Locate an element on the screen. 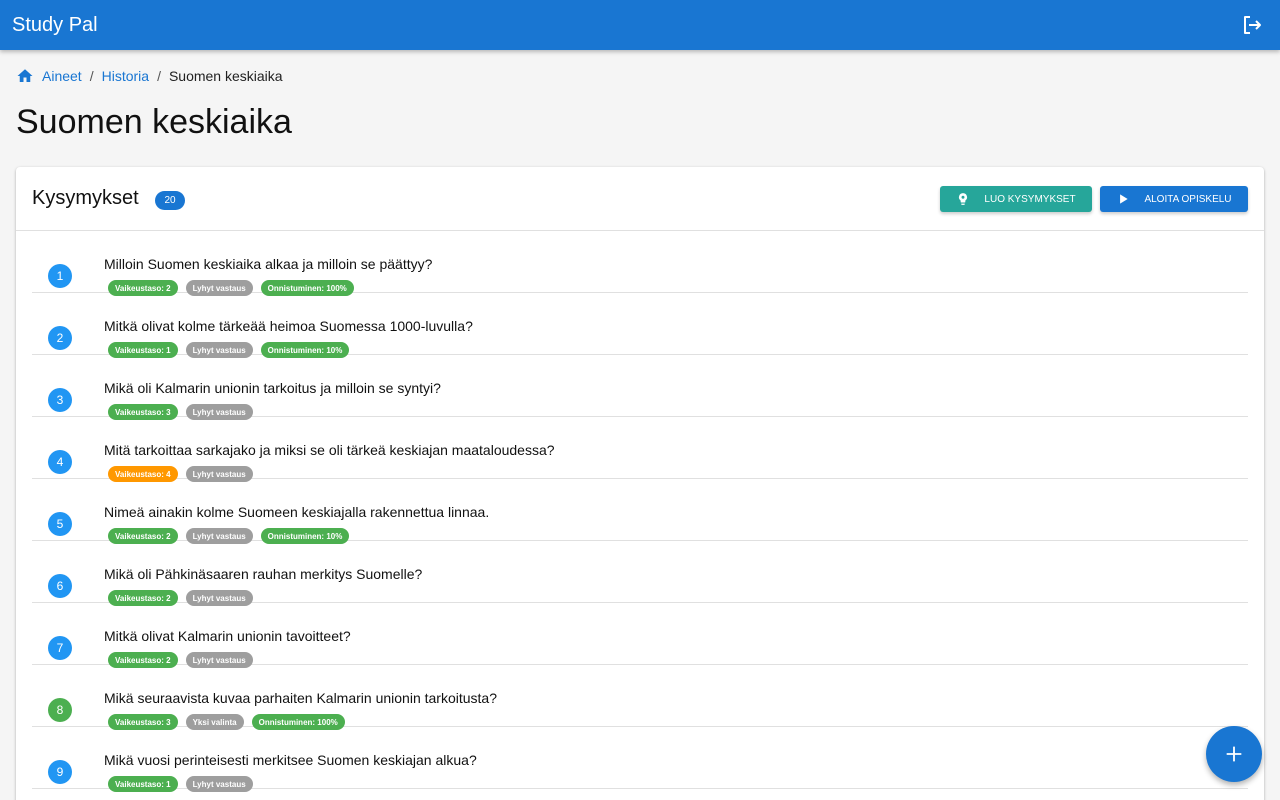  generate-questions-label: LUO KYSYMYKSET is located at coordinates (1030, 199).